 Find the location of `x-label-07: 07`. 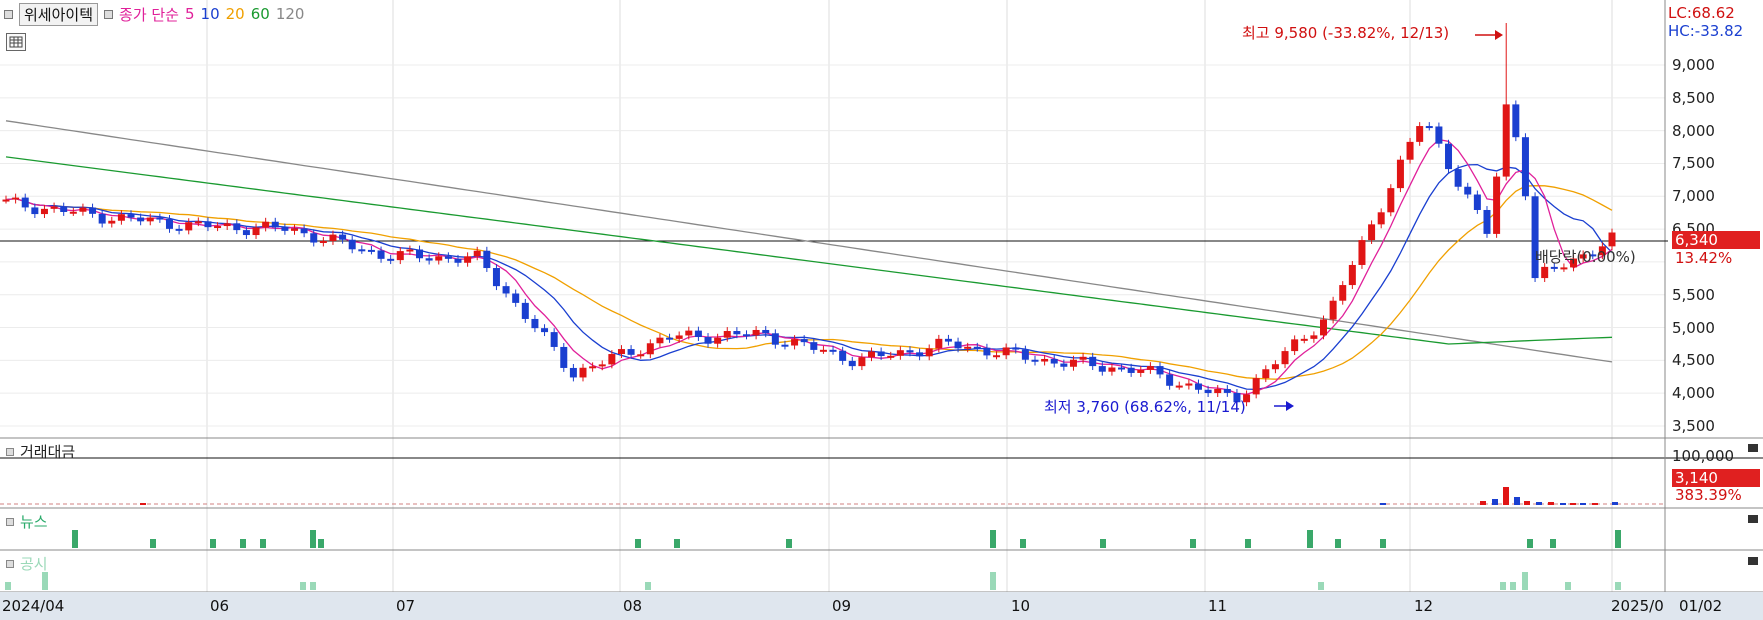

x-label-07: 07 is located at coordinates (406, 606).